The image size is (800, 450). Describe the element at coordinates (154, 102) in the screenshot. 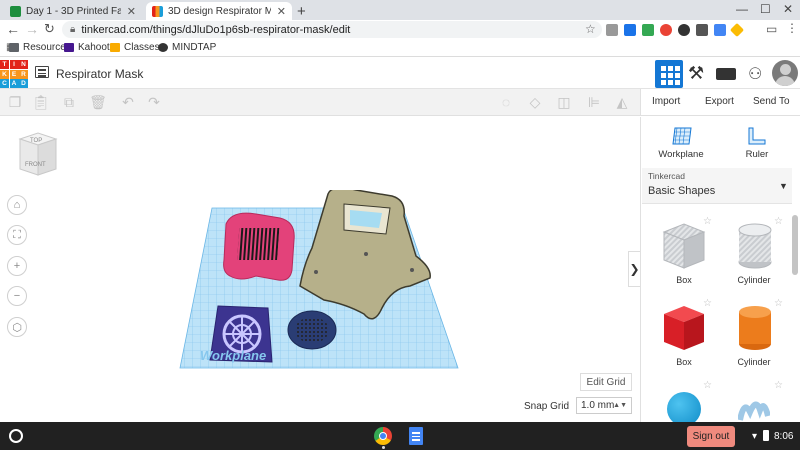

I see `redo-icon: ↷` at that location.